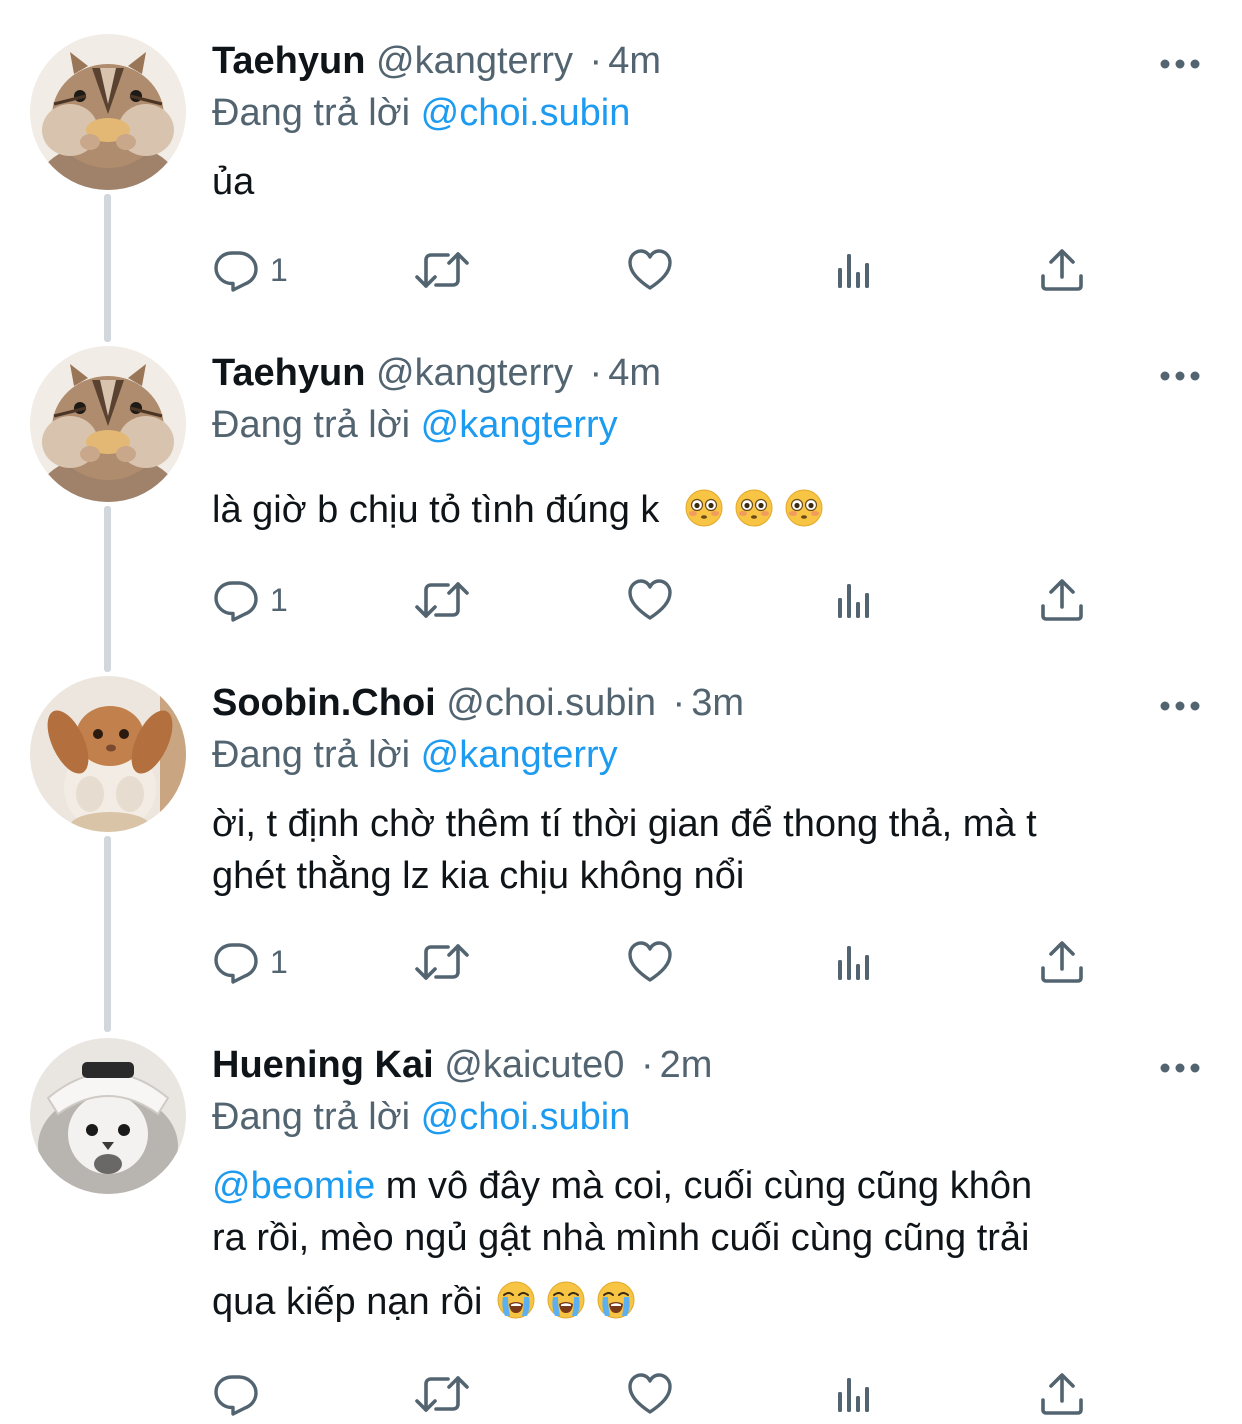 This screenshot has height=1424, width=1242. I want to click on heart-icon, so click(650, 270).